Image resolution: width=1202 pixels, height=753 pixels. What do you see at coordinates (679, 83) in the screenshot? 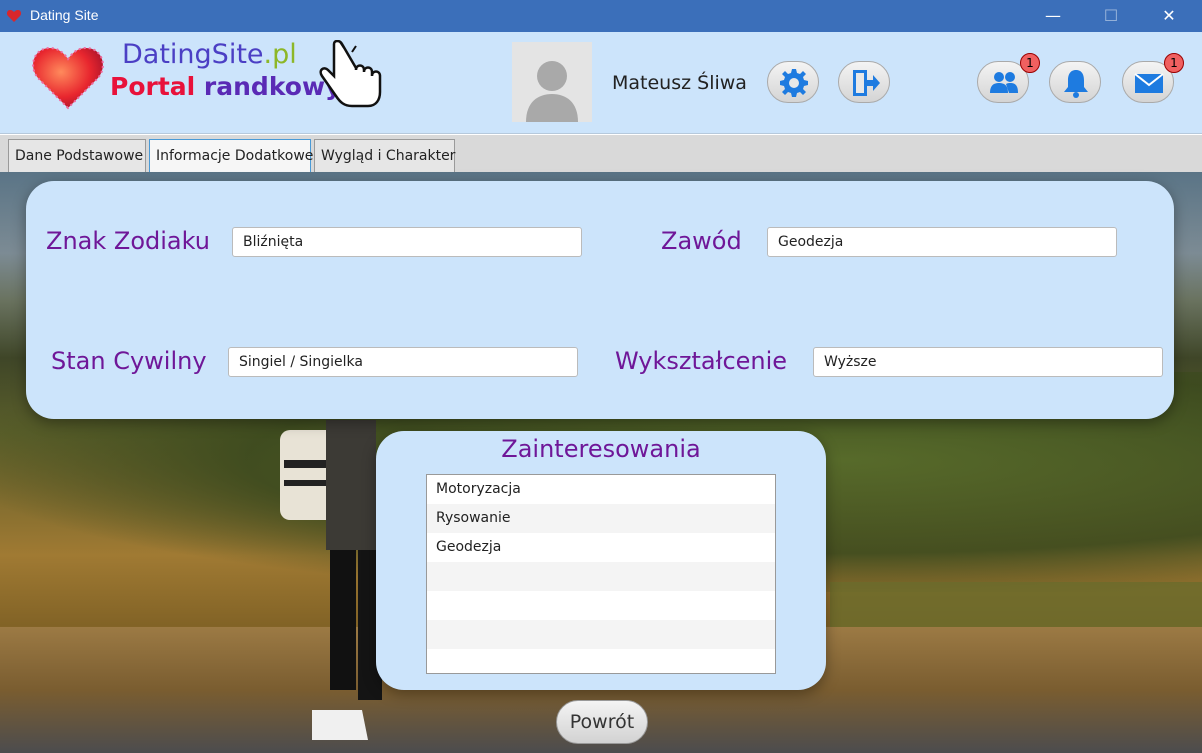
I see `username: Mateusz Śliwa` at bounding box center [679, 83].